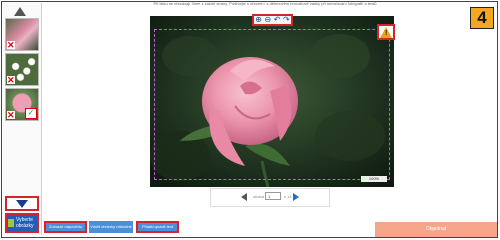  What do you see at coordinates (258, 20) in the screenshot?
I see `zoom-in-icon: ⊕` at bounding box center [258, 20].